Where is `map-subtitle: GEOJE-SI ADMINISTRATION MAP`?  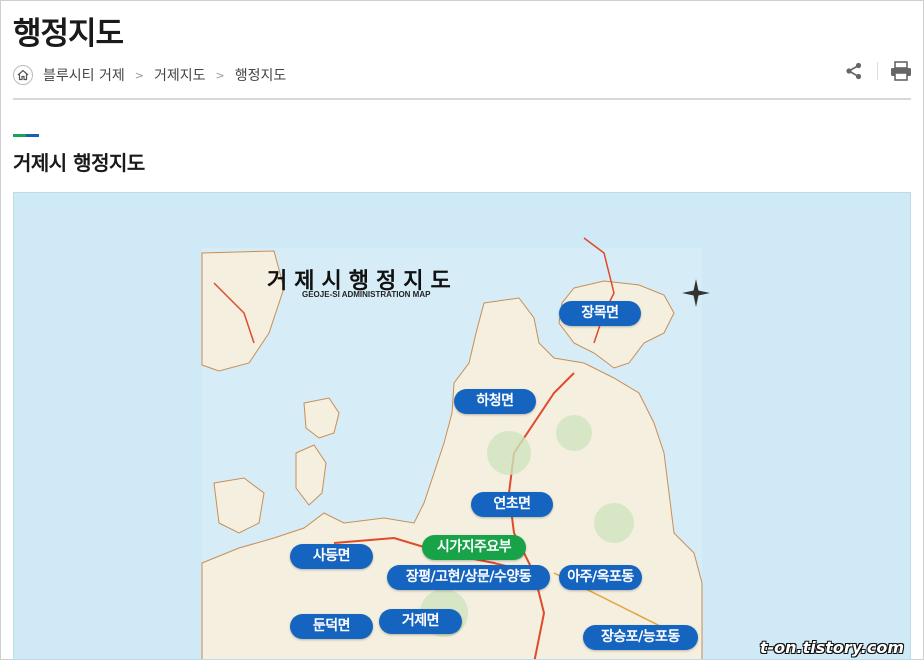
map-subtitle: GEOJE-SI ADMINISTRATION MAP is located at coordinates (366, 294).